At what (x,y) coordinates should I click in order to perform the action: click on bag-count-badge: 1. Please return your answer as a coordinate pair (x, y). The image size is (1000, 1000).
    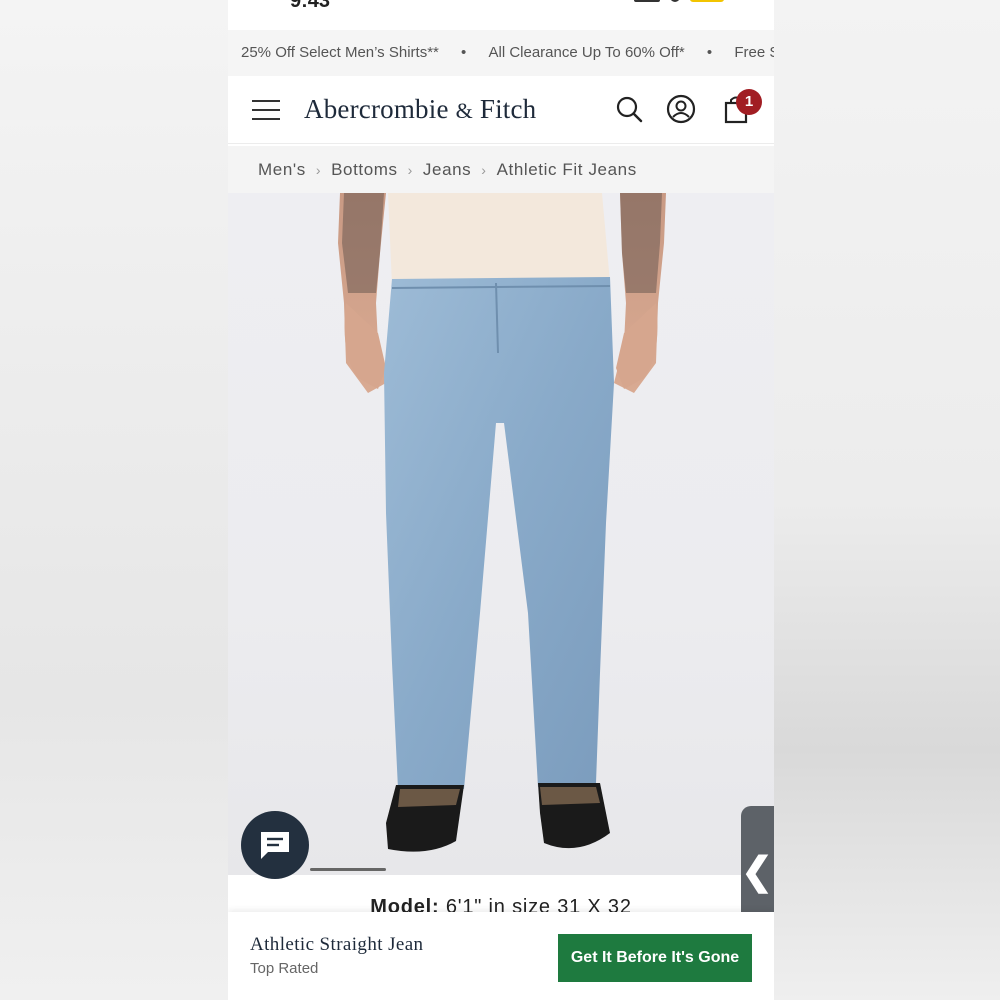
    Looking at the image, I should click on (749, 102).